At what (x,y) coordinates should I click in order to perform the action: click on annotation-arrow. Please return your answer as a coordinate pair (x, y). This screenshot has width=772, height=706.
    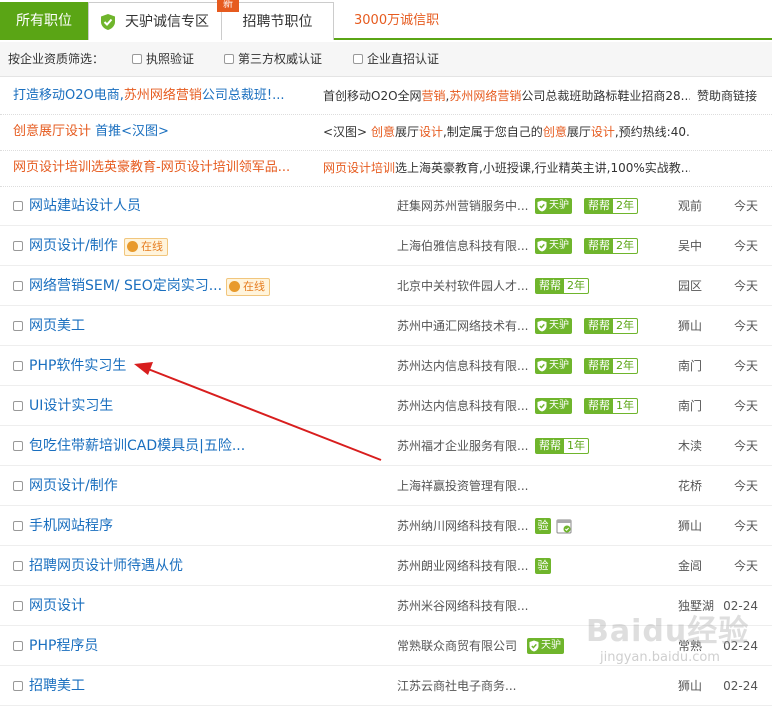
    Looking at the image, I should click on (258, 411).